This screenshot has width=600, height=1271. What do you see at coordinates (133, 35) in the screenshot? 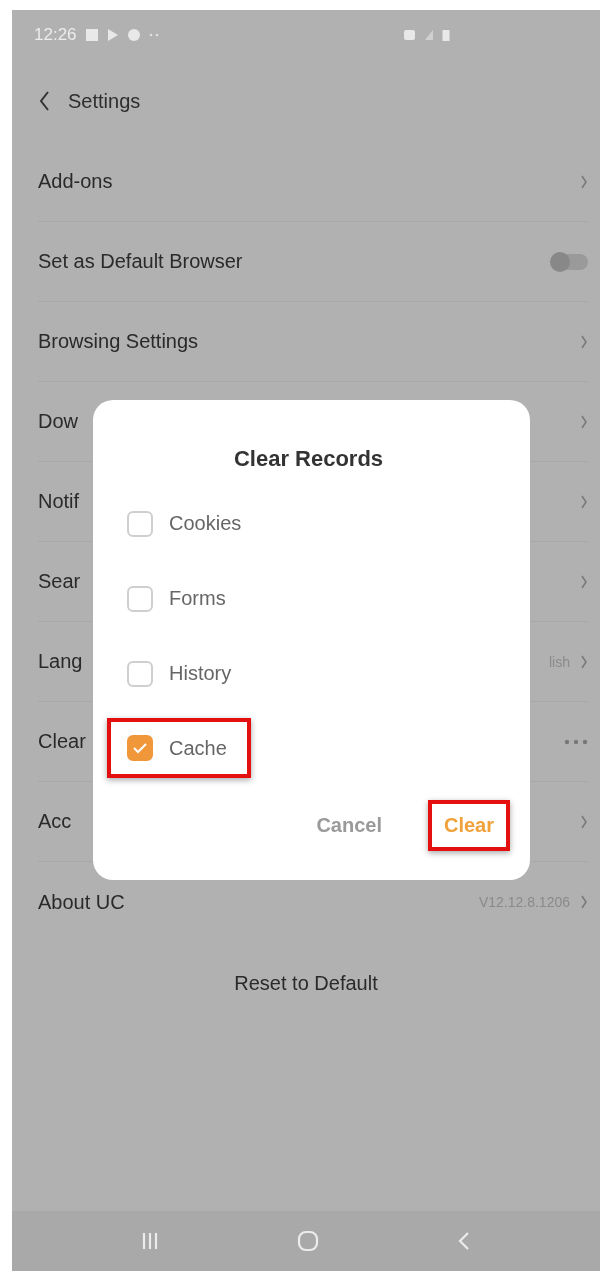
I see `circle-icon` at bounding box center [133, 35].